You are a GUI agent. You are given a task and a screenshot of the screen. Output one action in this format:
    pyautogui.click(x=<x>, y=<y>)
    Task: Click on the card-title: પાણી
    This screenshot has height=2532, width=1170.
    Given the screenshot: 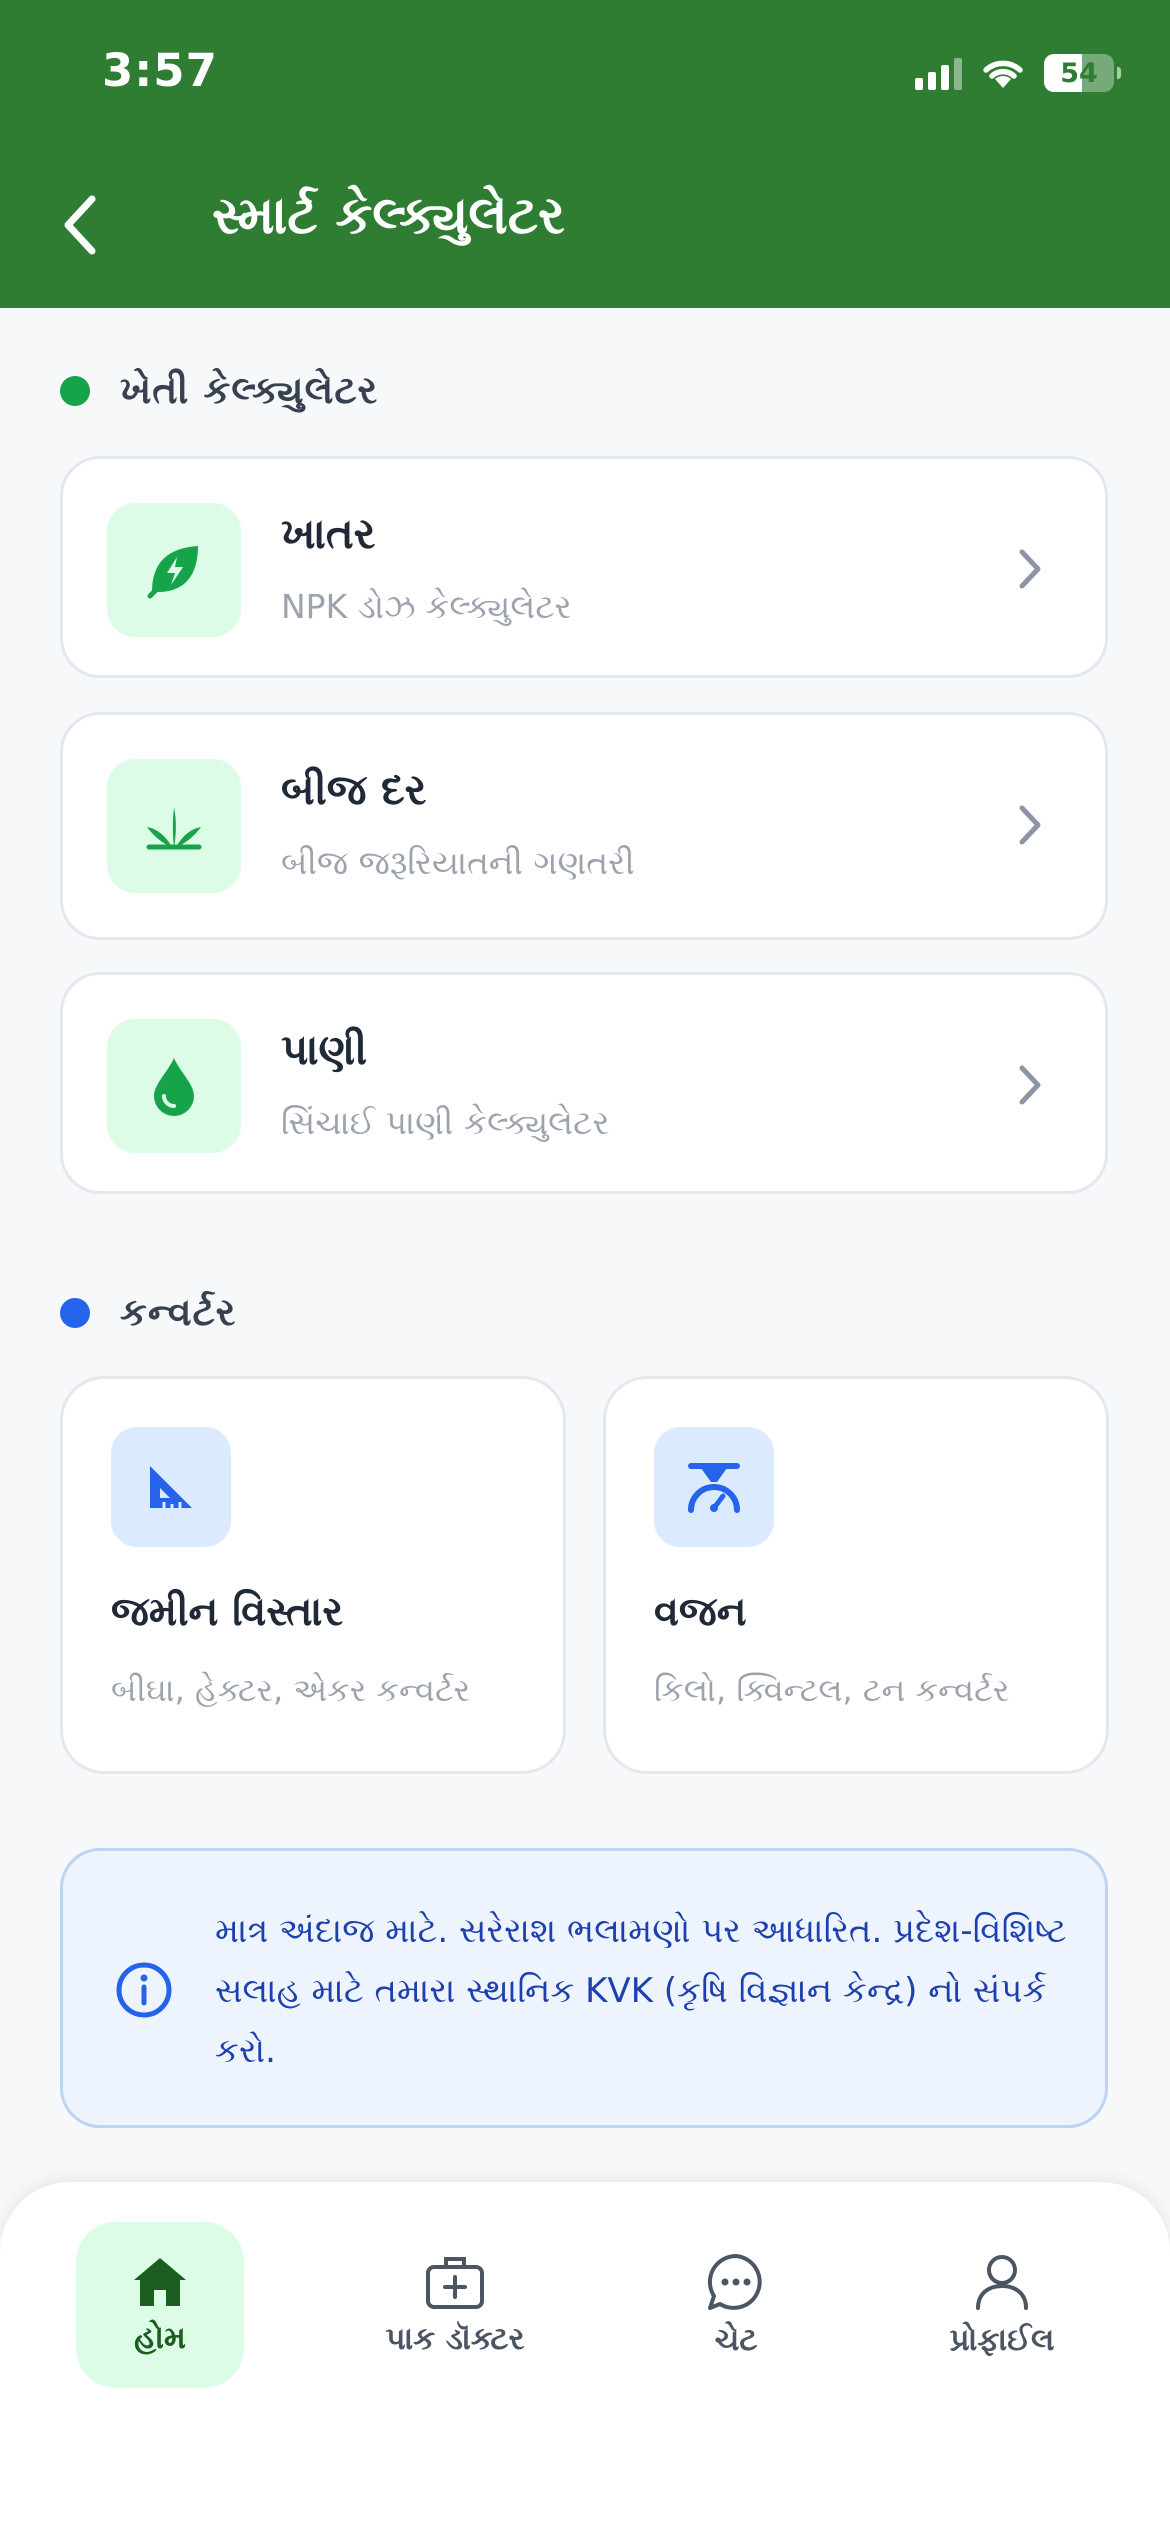 What is the action you would take?
    pyautogui.click(x=324, y=1049)
    